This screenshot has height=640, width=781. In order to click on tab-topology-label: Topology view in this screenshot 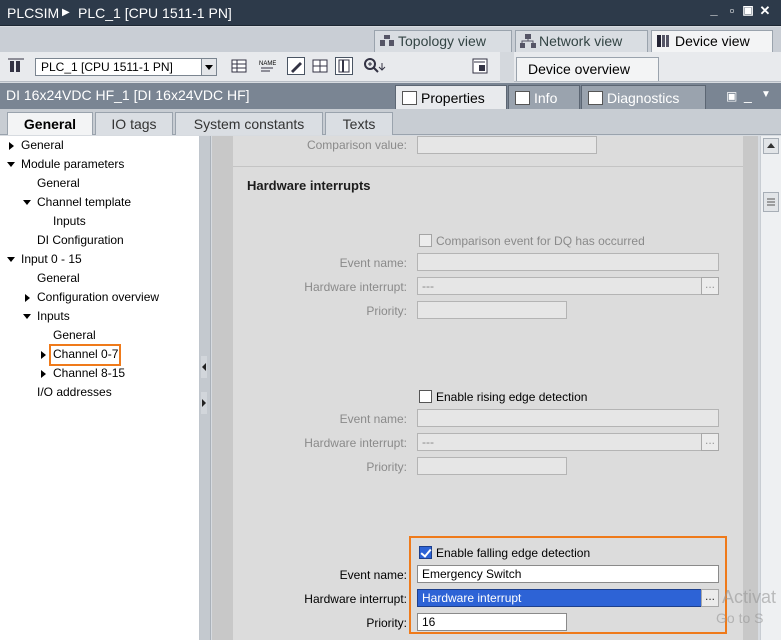, I will do `click(442, 41)`.